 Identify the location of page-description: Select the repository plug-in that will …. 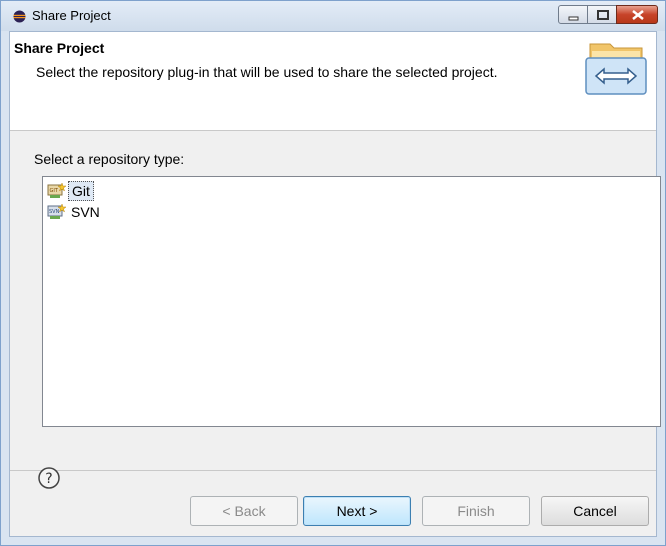
(267, 72).